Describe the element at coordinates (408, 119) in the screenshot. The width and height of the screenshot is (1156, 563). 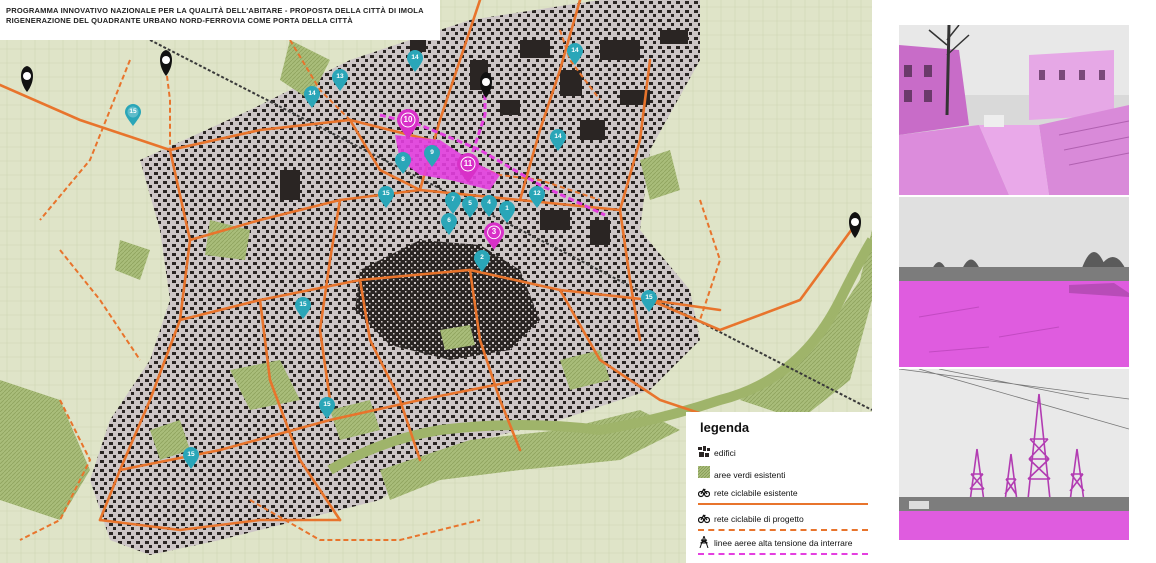
I see `pin-number: 10` at that location.